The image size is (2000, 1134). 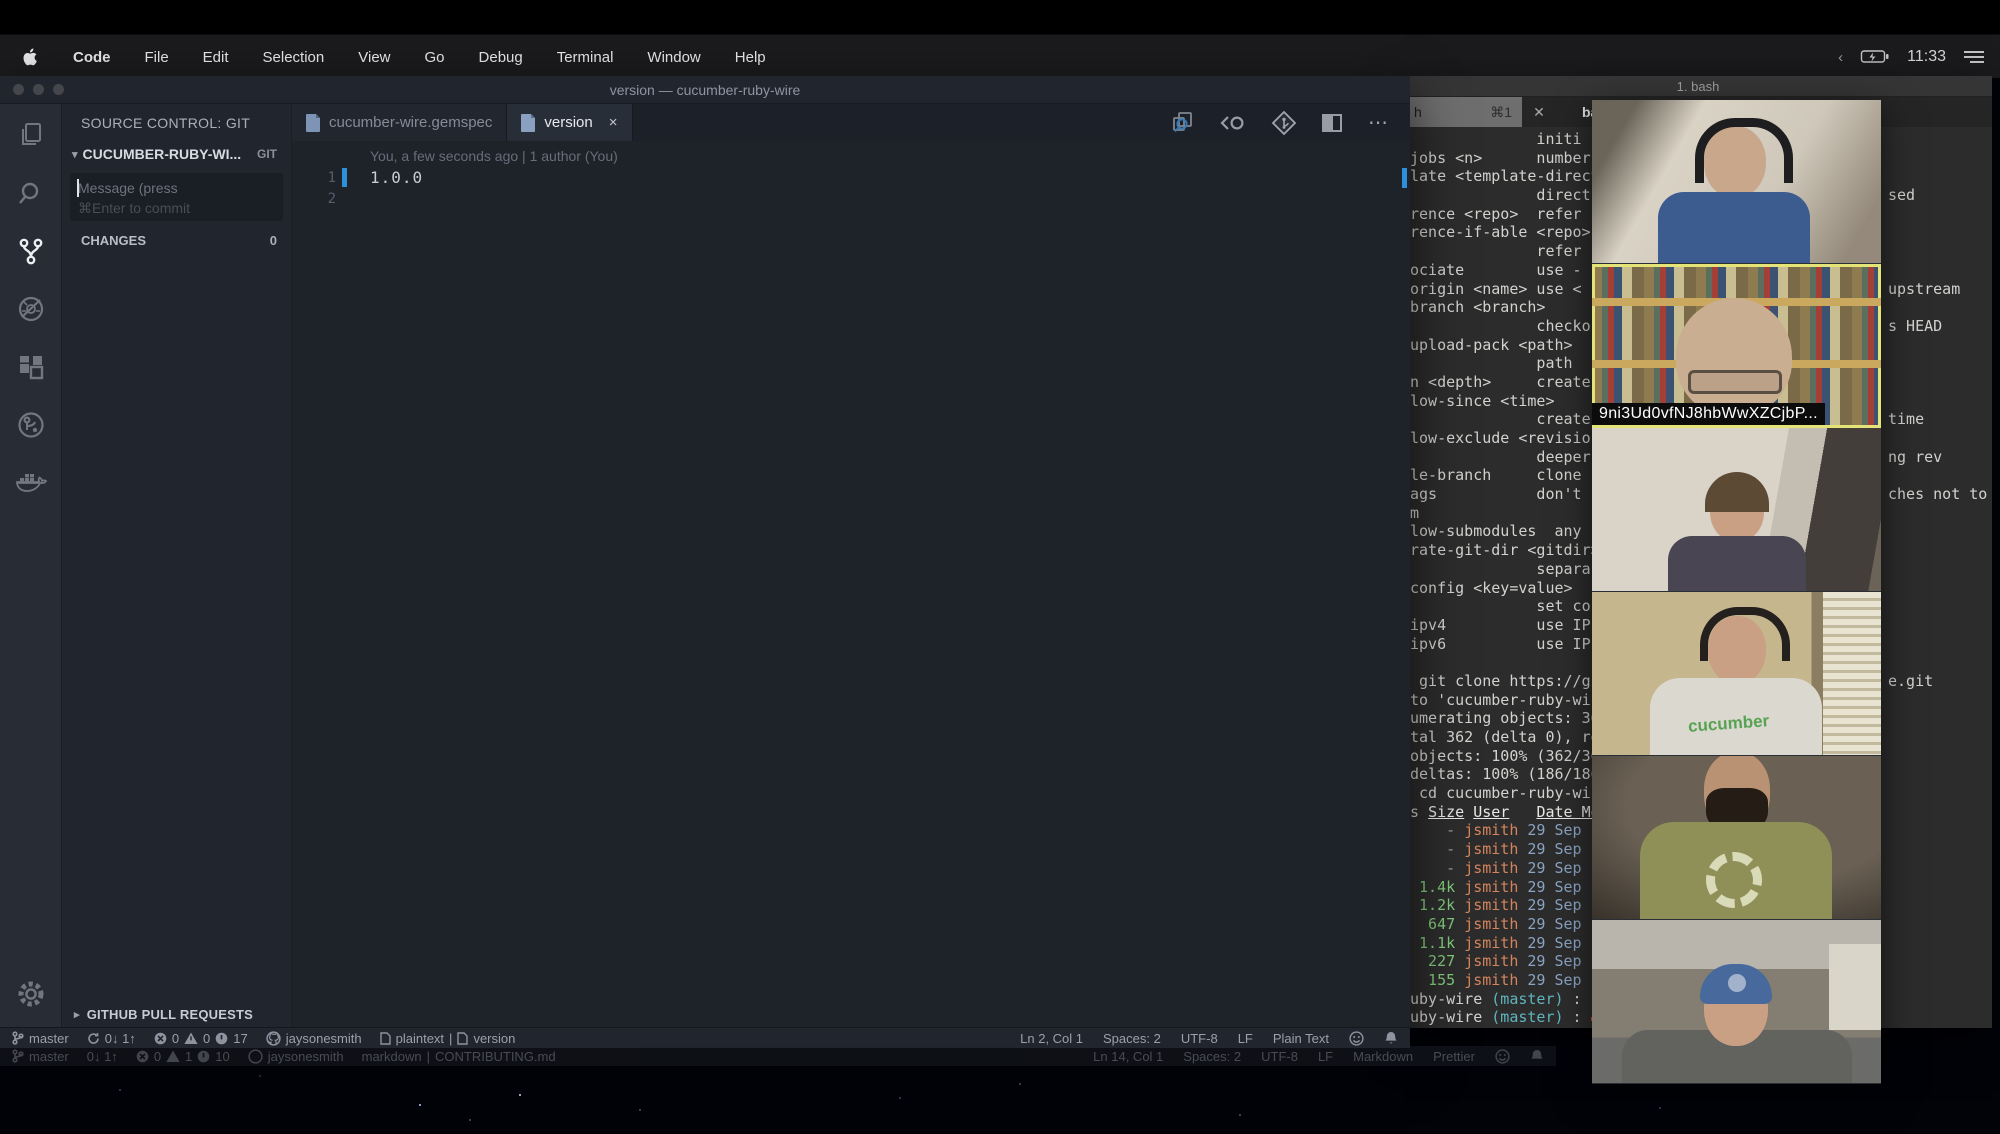 I want to click on encoding: UTF-8, so click(x=1199, y=1038).